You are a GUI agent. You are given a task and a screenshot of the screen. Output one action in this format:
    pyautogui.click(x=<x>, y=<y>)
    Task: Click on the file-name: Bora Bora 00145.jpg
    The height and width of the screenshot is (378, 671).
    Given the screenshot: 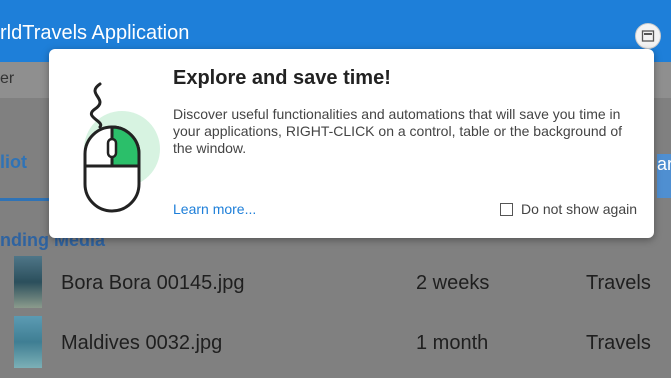 What is the action you would take?
    pyautogui.click(x=153, y=283)
    